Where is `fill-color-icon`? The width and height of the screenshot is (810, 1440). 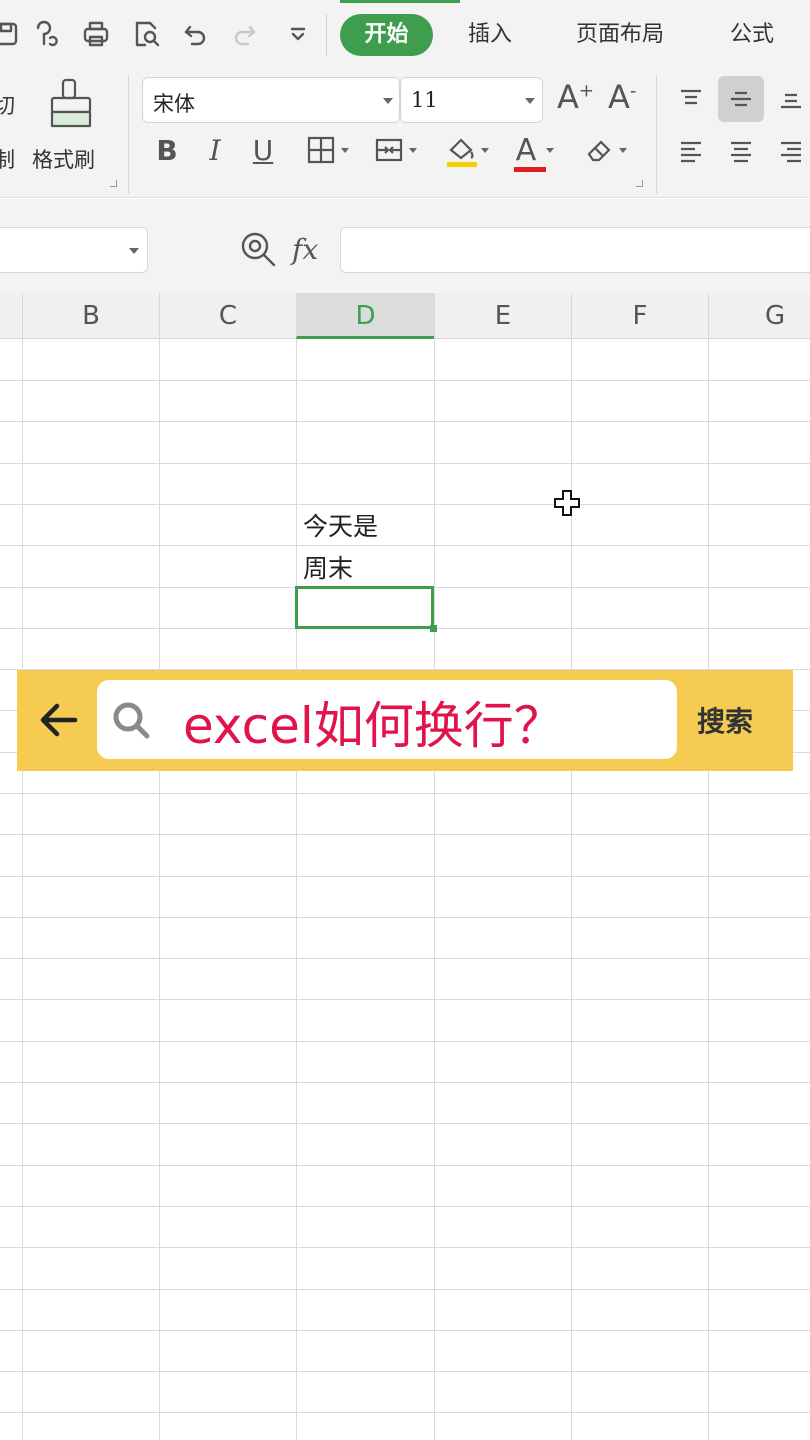
fill-color-icon is located at coordinates (462, 152).